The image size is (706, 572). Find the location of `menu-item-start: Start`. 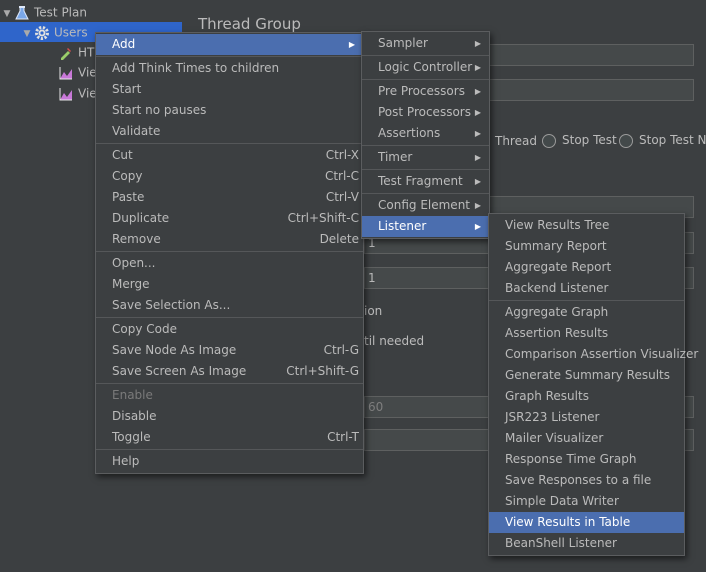

menu-item-start: Start is located at coordinates (229, 89).